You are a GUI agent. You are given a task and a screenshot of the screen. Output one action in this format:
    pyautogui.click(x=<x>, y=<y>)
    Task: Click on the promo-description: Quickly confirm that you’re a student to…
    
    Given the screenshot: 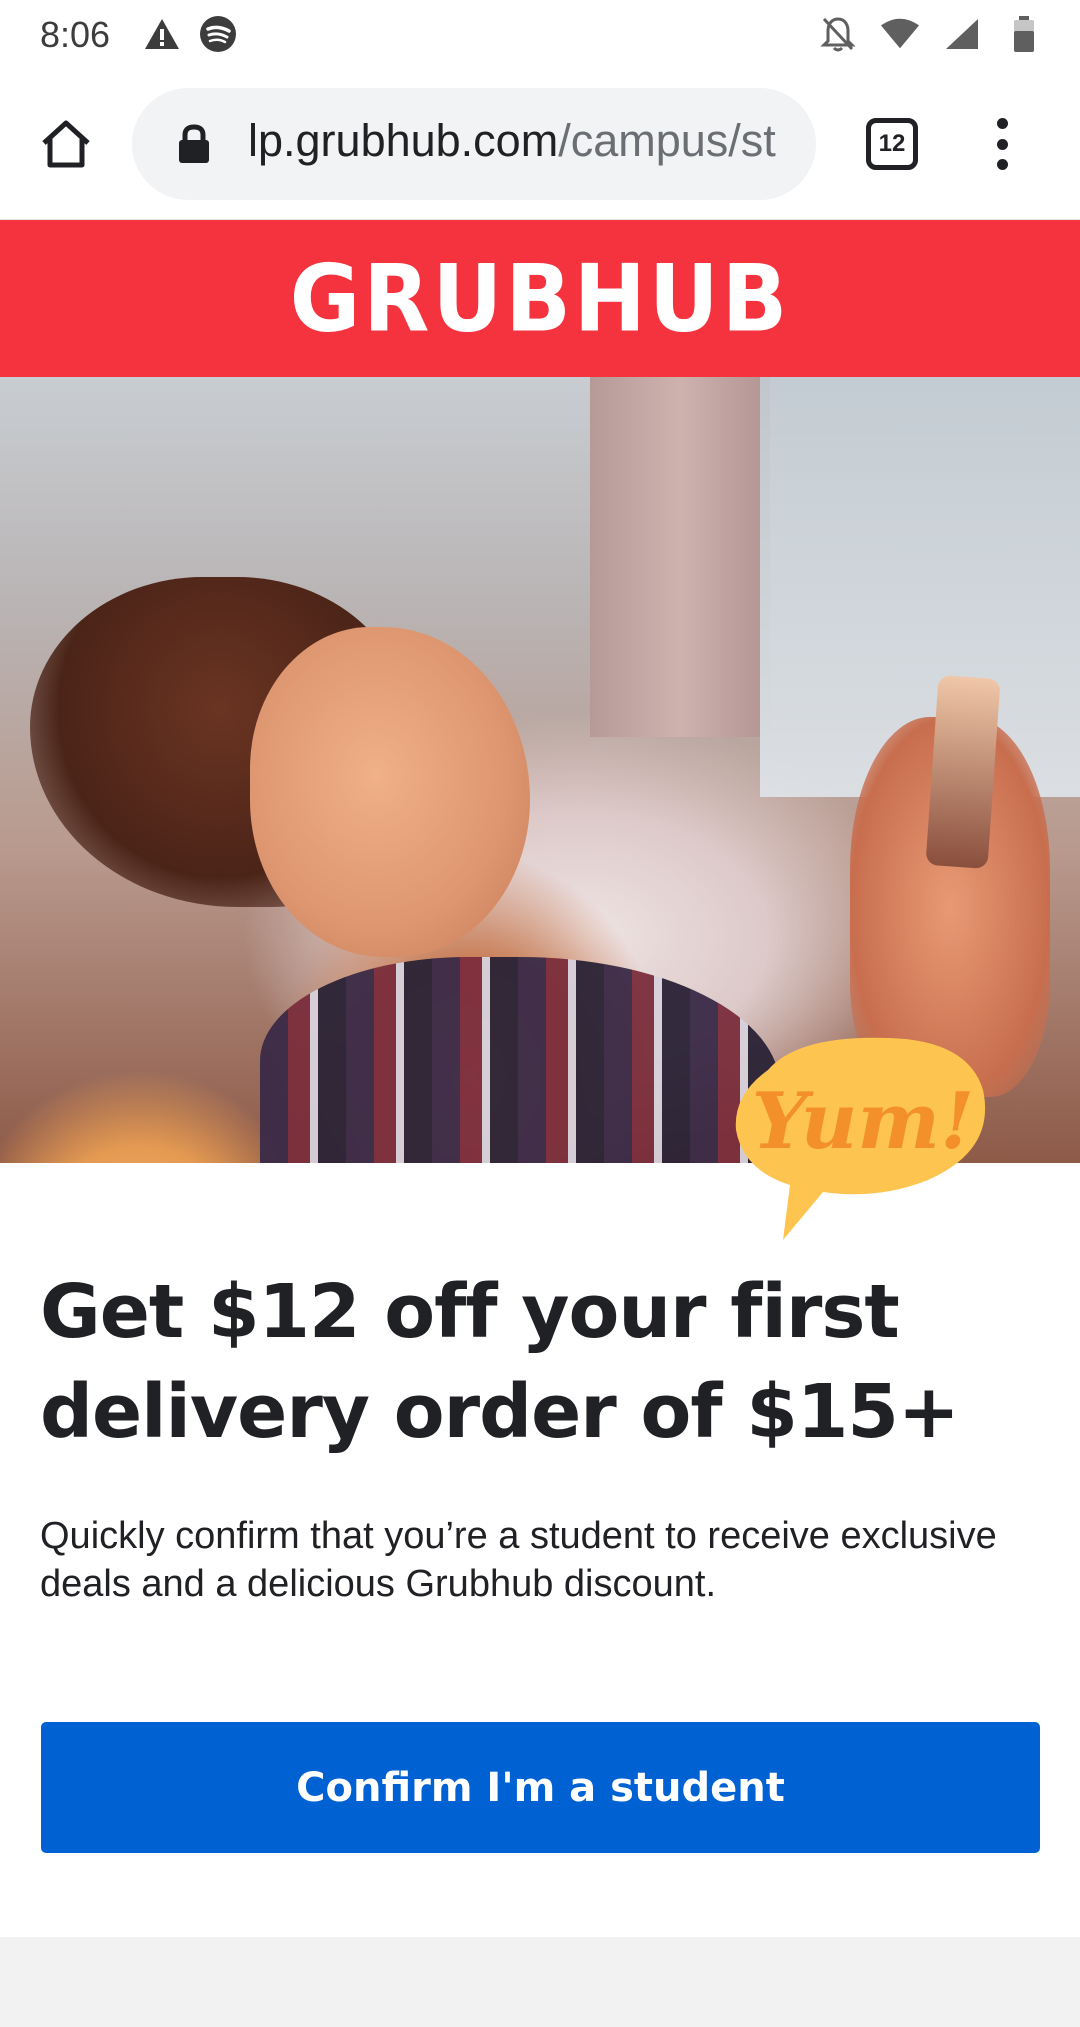 What is the action you would take?
    pyautogui.click(x=518, y=1560)
    